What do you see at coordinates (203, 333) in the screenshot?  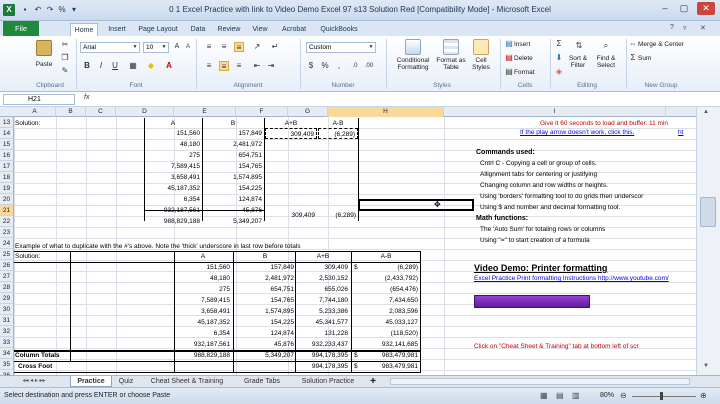 I see `cell-d33: 6,354` at bounding box center [203, 333].